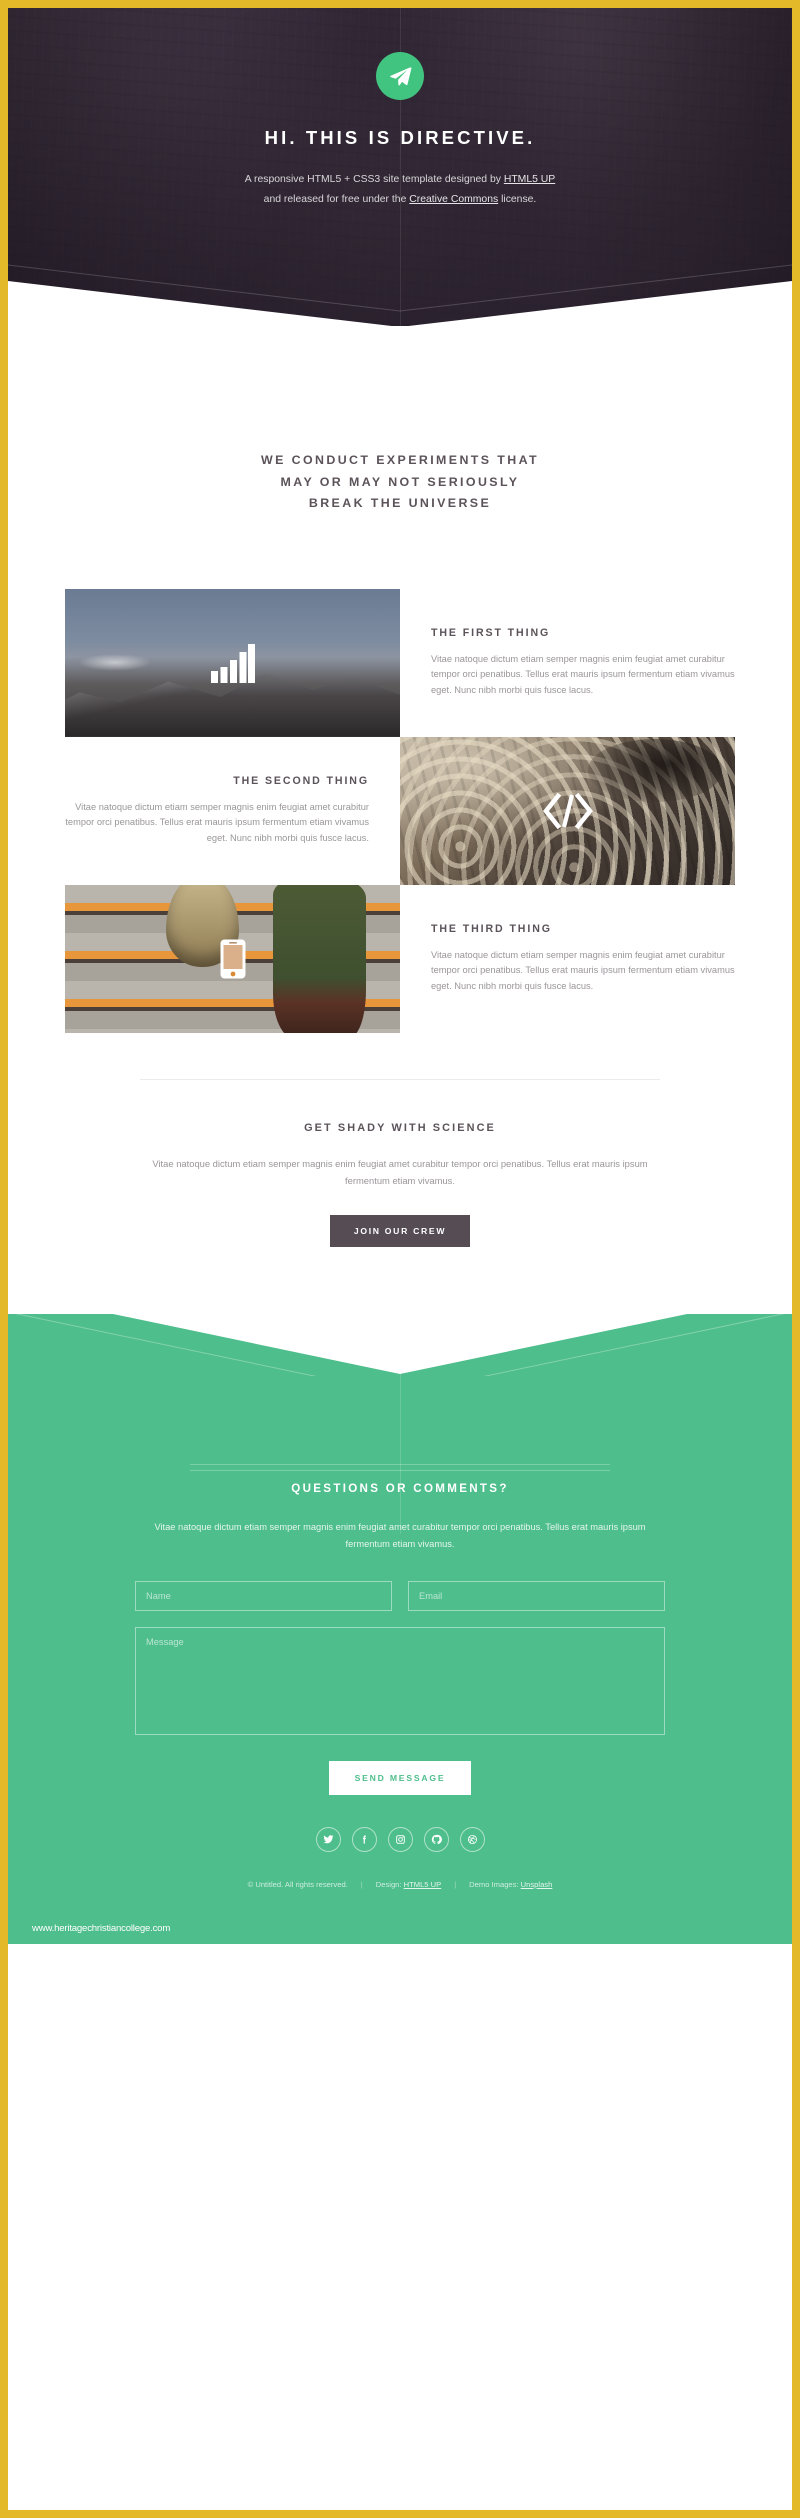 The width and height of the screenshot is (800, 2518). What do you see at coordinates (389, 1884) in the screenshot?
I see `design-label: Design:` at bounding box center [389, 1884].